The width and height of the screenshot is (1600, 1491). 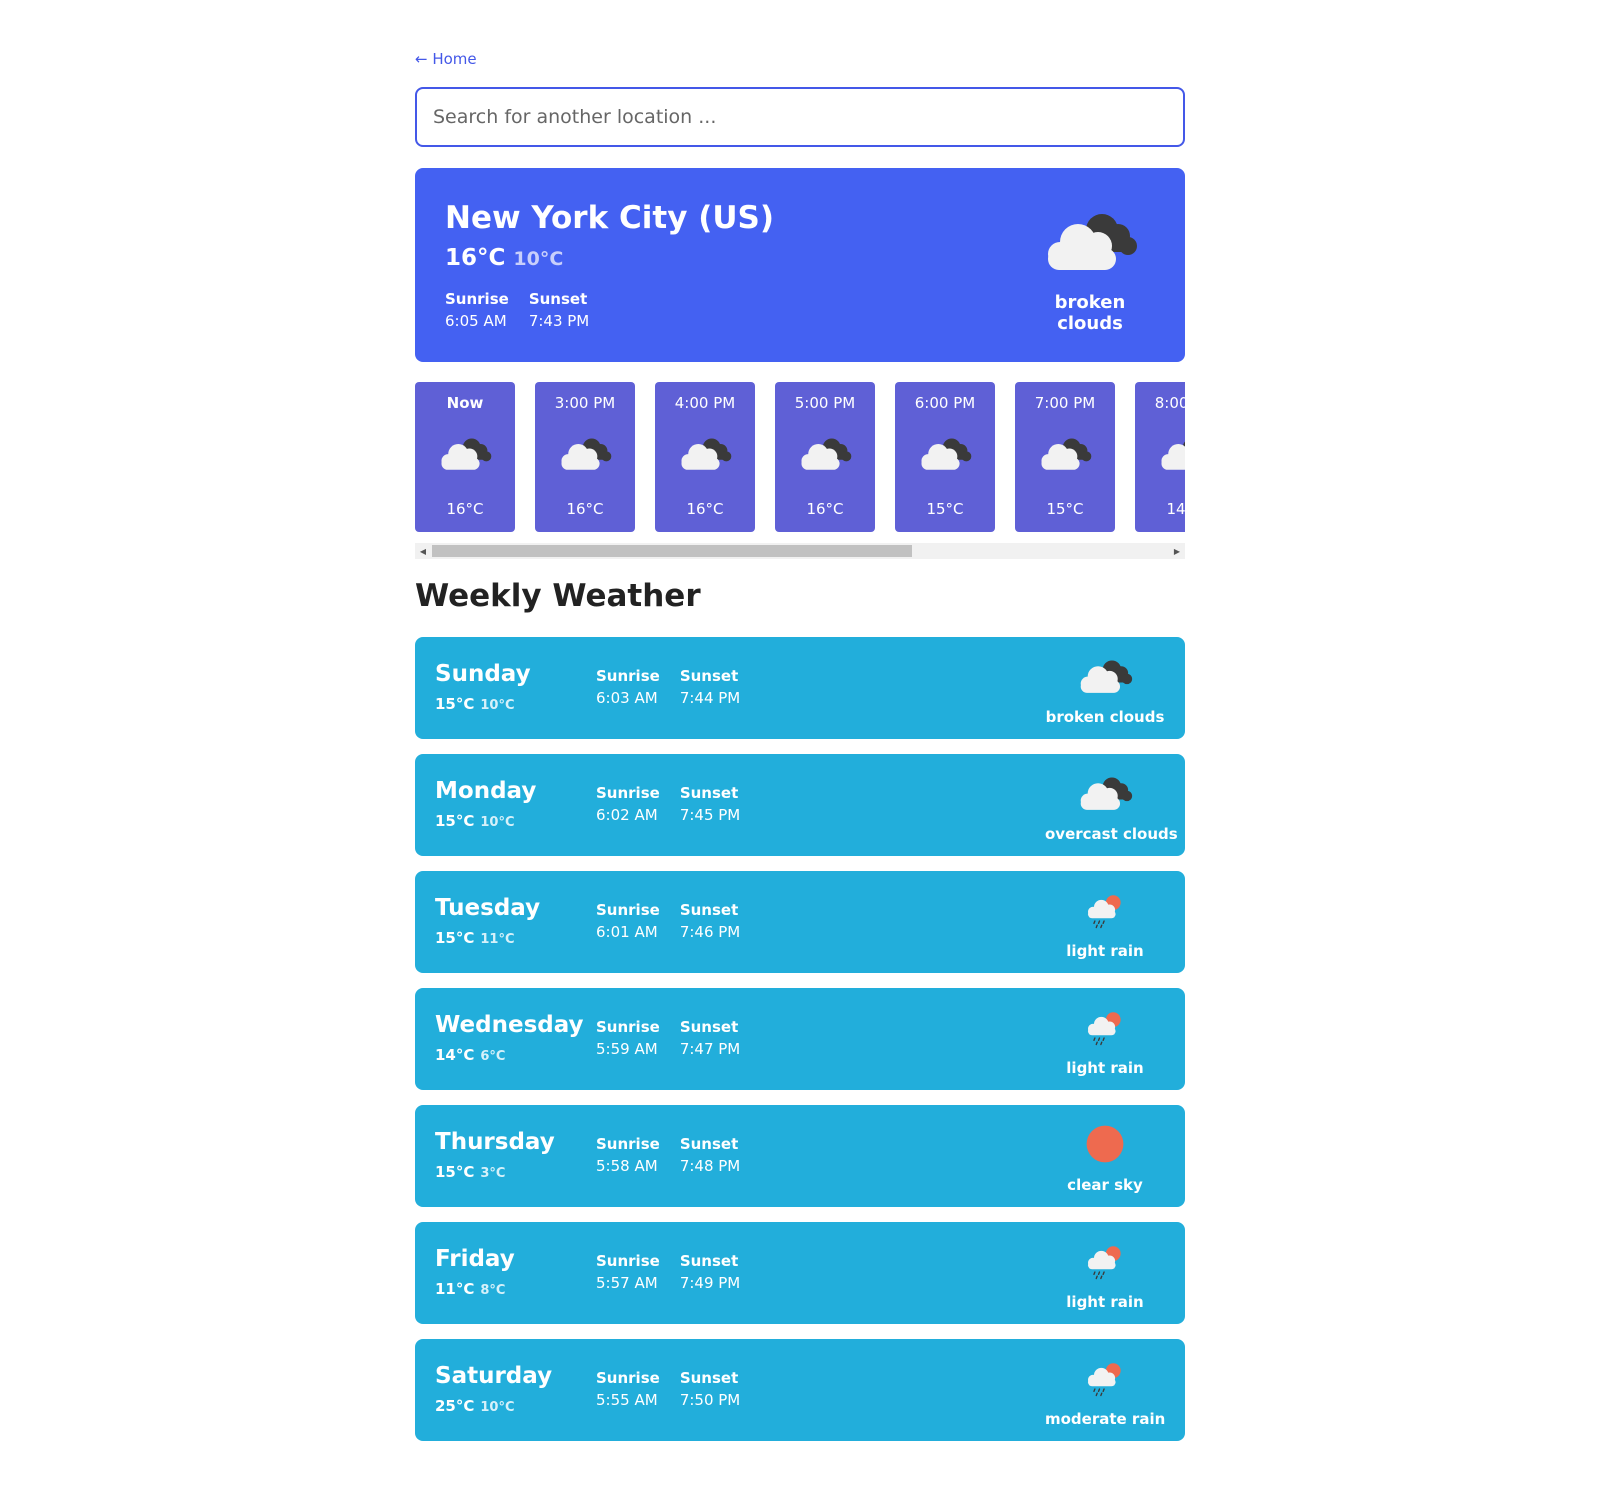 What do you see at coordinates (627, 1400) in the screenshot?
I see `sunrise-time: 5:55 AM` at bounding box center [627, 1400].